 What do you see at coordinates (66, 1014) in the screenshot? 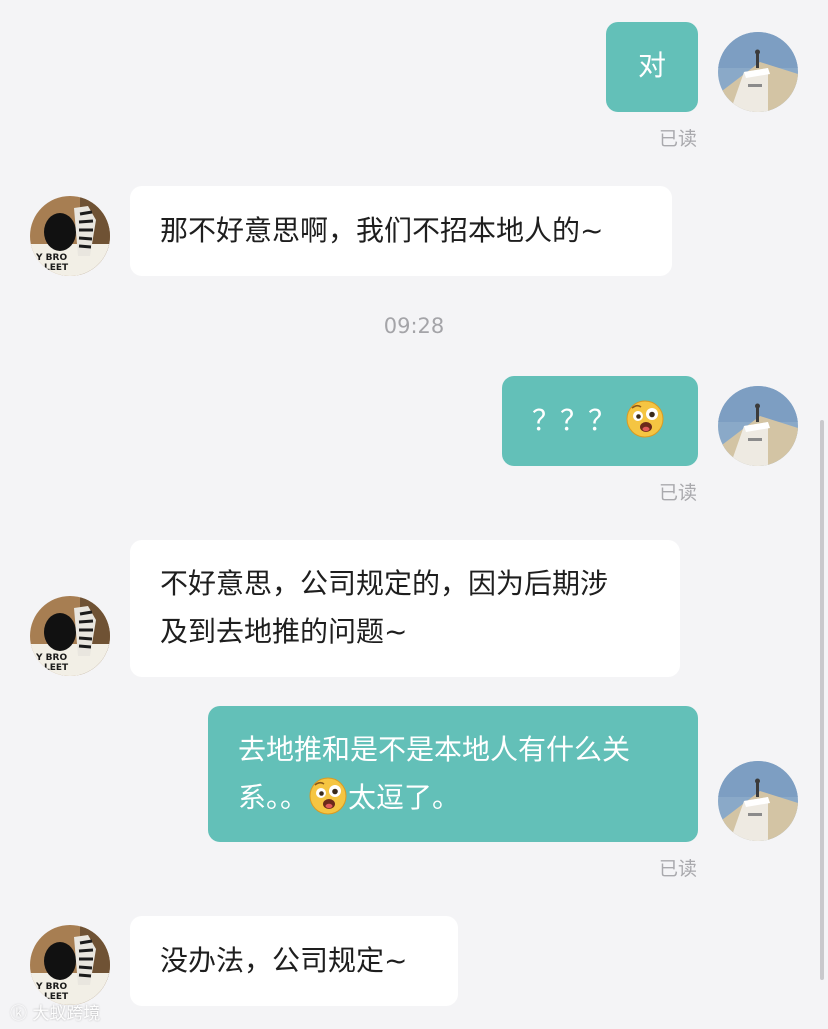
I see `watermark-text: 大蚁跨境` at bounding box center [66, 1014].